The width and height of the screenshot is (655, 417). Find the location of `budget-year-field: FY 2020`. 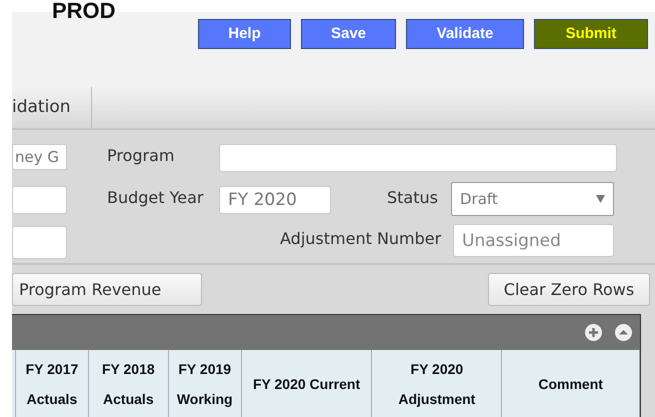

budget-year-field: FY 2020 is located at coordinates (275, 200).